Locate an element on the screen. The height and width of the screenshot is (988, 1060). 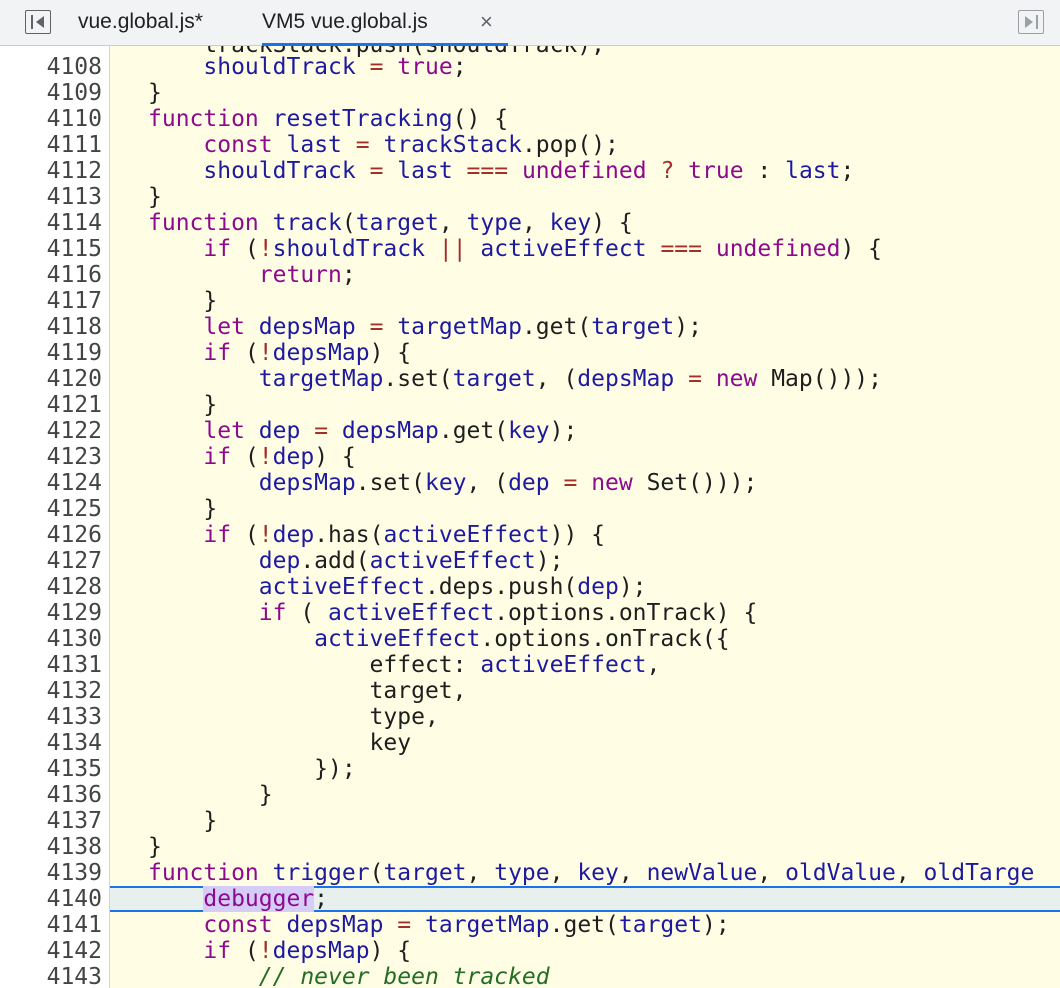
code-token: ); is located at coordinates (715, 925).